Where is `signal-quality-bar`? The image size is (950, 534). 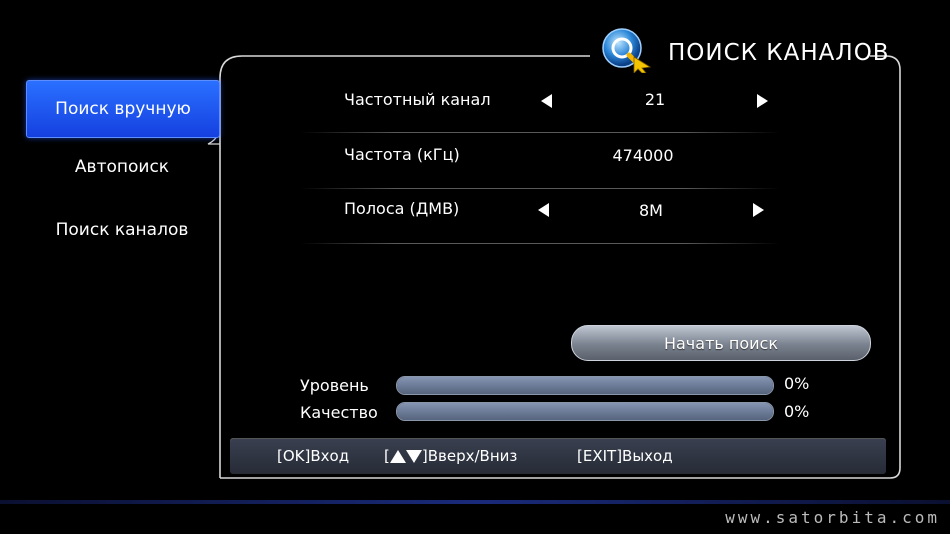 signal-quality-bar is located at coordinates (585, 411).